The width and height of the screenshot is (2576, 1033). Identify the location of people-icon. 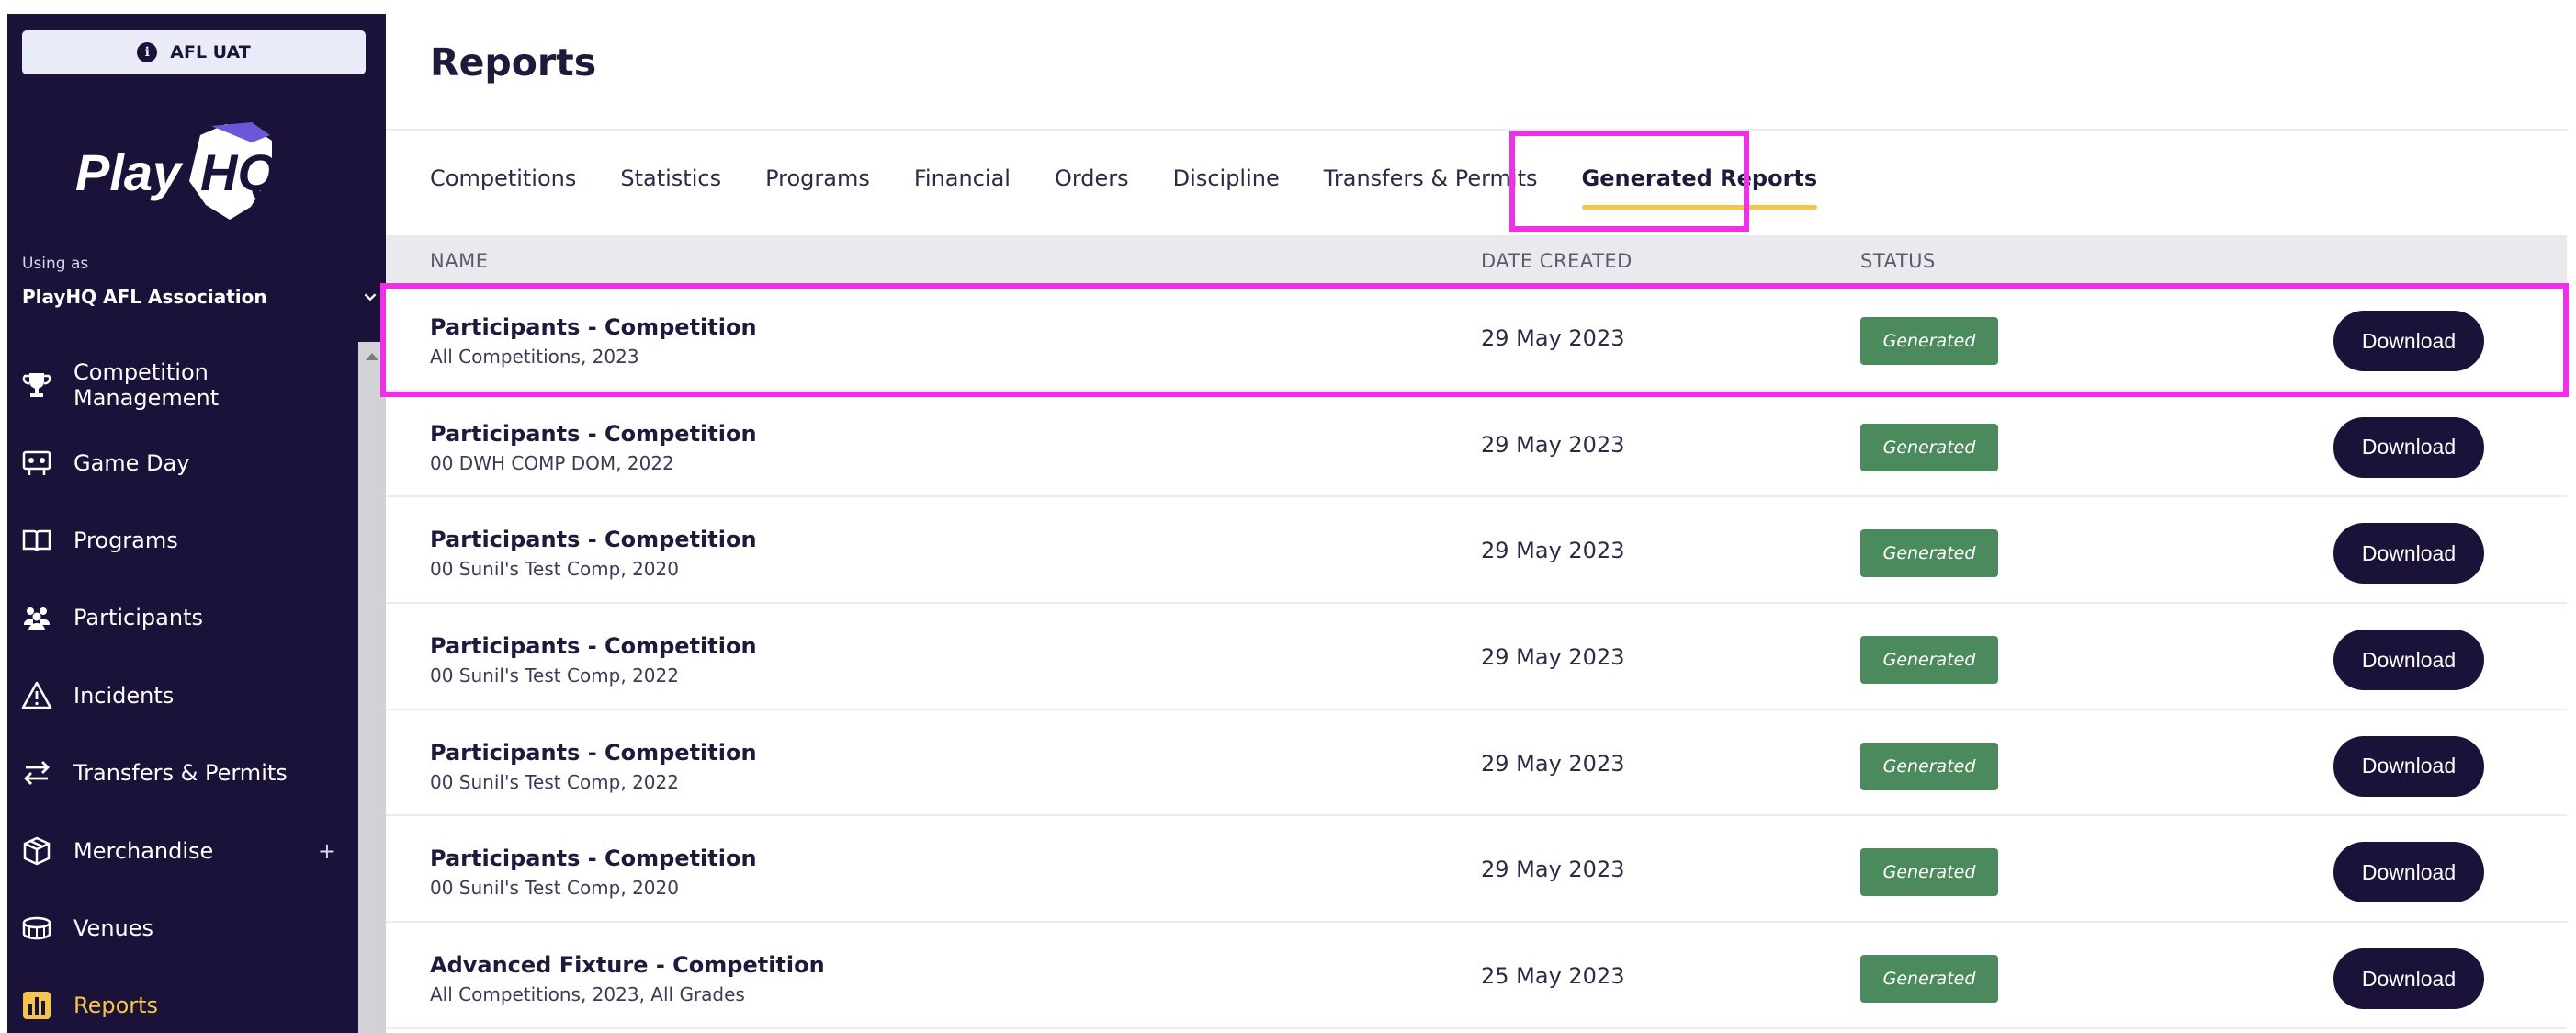
(37, 619).